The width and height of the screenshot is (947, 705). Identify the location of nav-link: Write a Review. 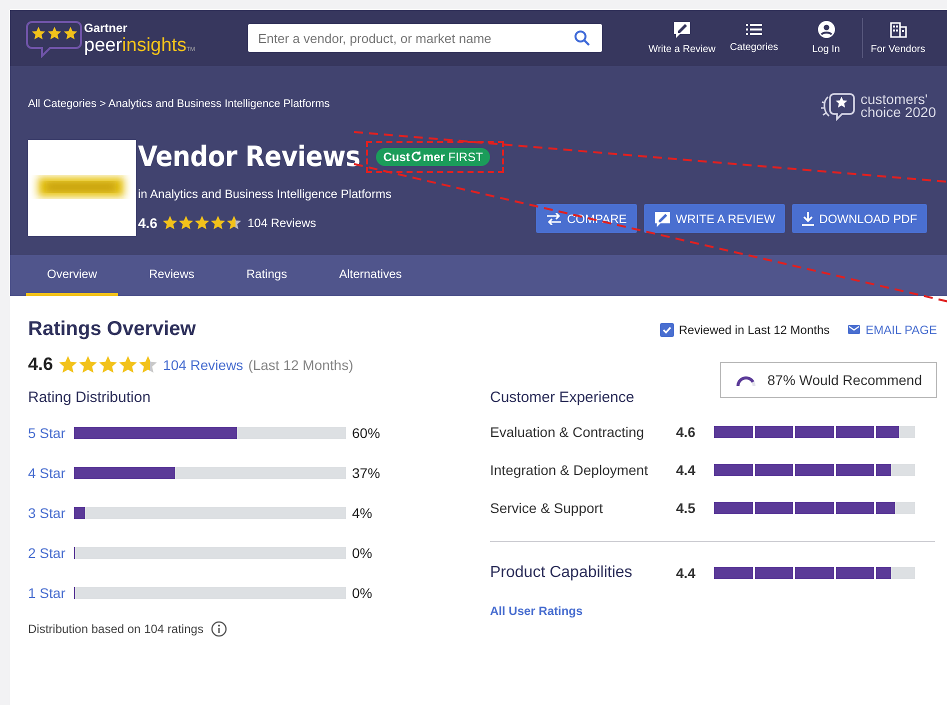
(682, 38).